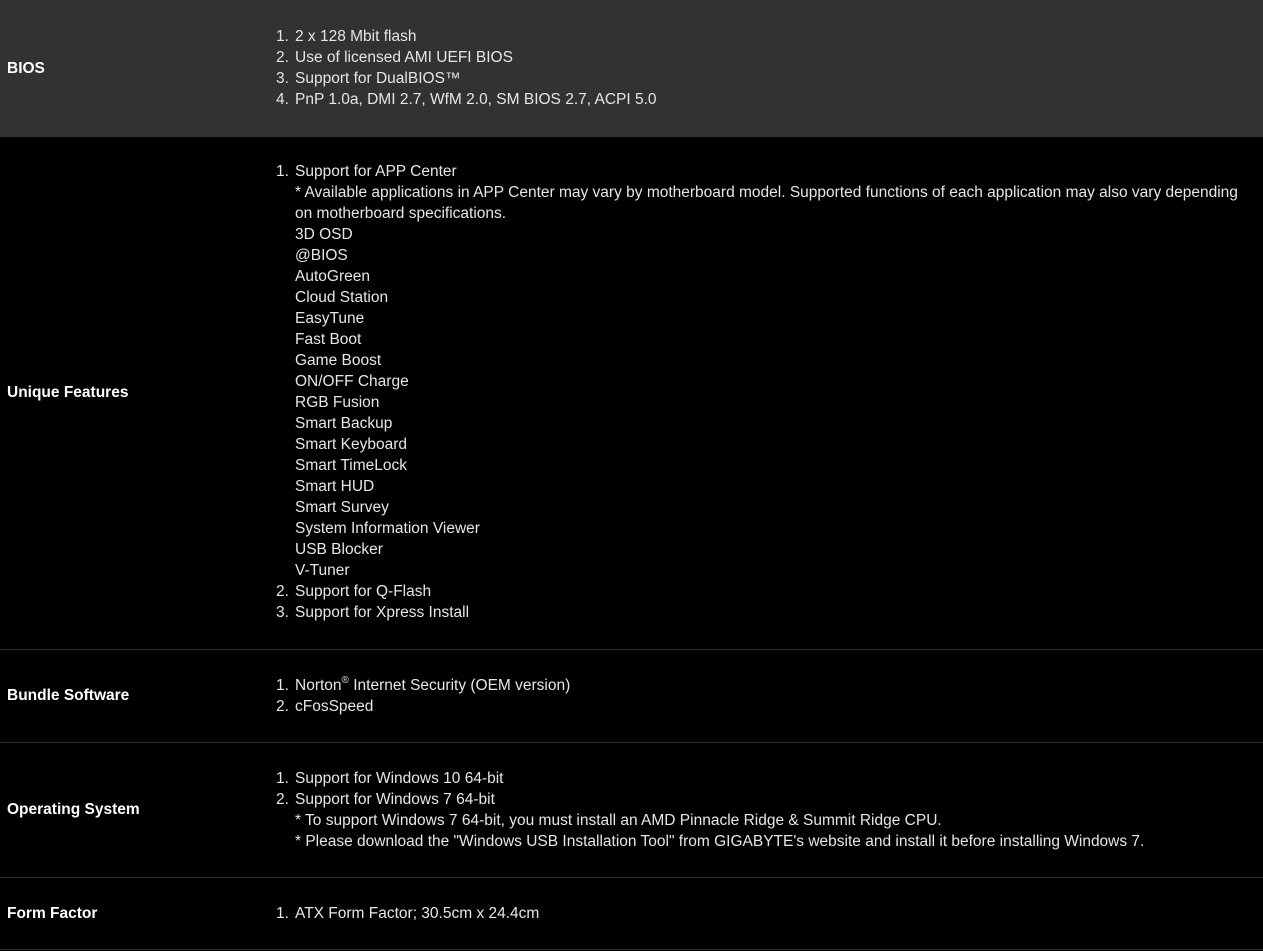 This screenshot has height=951, width=1263. What do you see at coordinates (765, 36) in the screenshot?
I see `list-item: 1. 2 x 128 Mbit flash` at bounding box center [765, 36].